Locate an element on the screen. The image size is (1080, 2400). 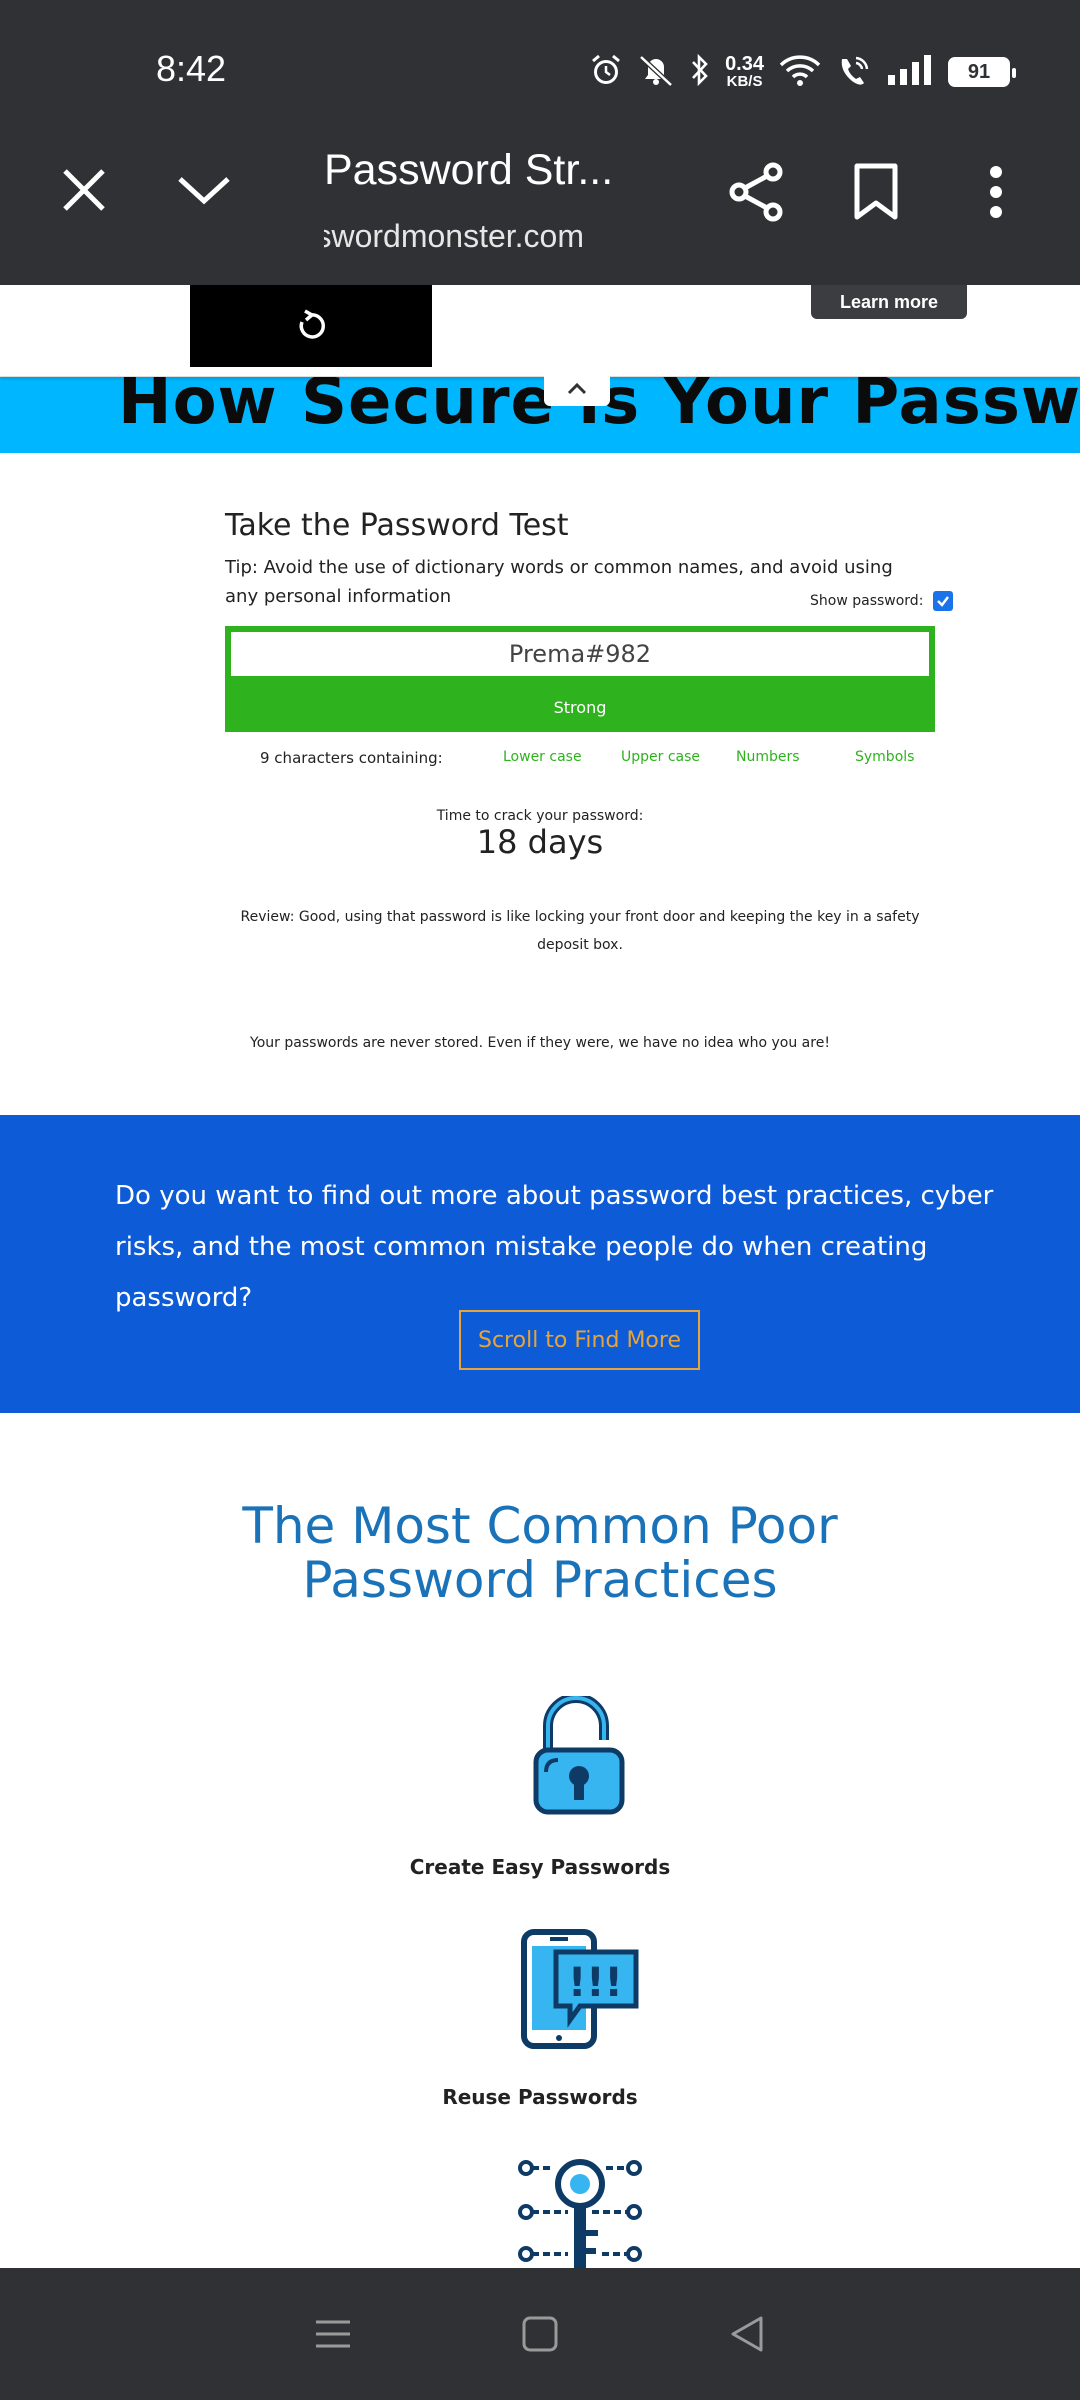
hero-banner: How Secure is Your Password? is located at coordinates (540, 415).